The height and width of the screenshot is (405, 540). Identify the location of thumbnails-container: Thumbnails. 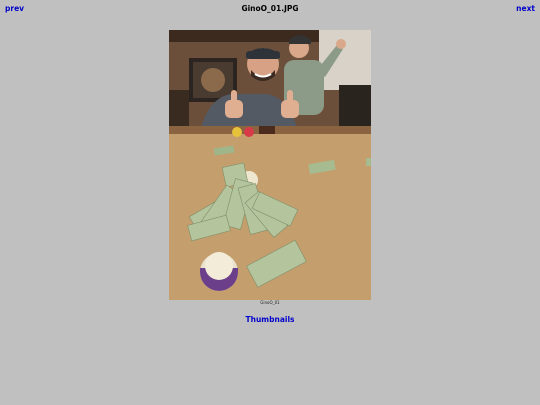
(270, 319).